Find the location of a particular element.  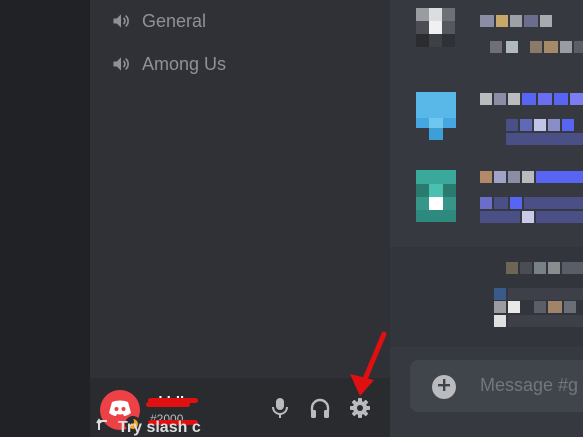

gear-icon is located at coordinates (360, 410).